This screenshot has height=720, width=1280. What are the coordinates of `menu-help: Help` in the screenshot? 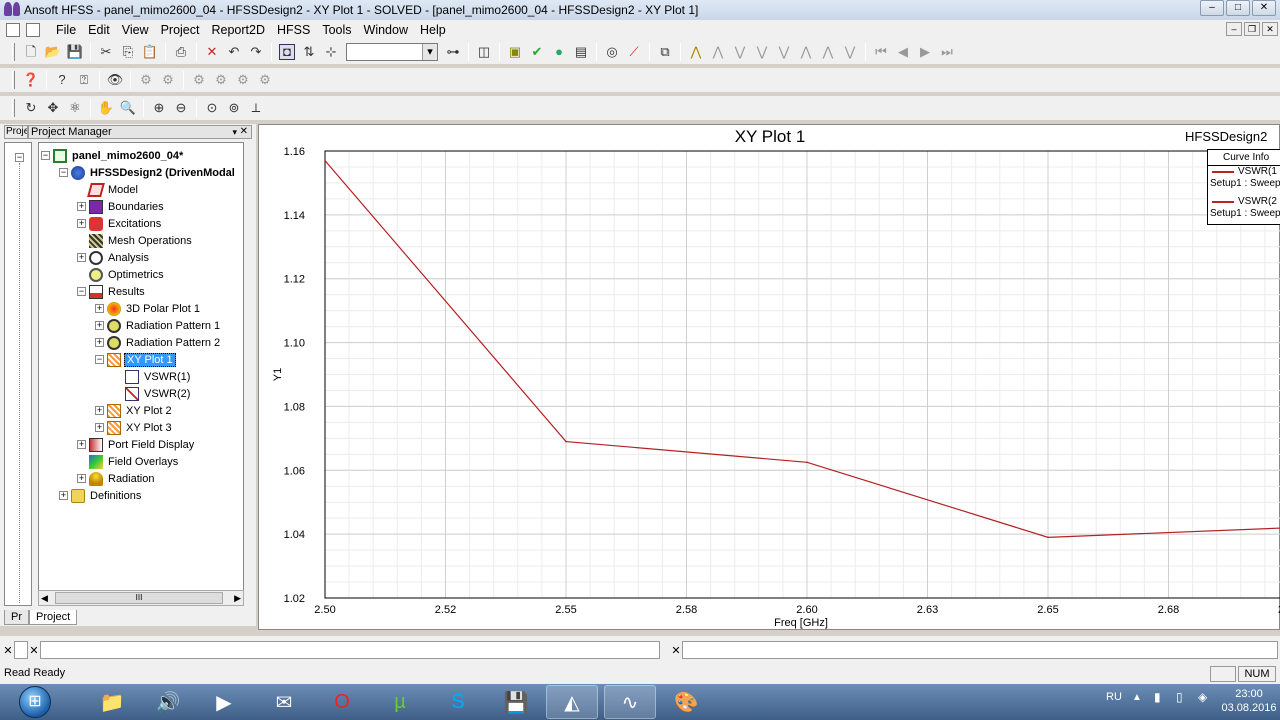 It's located at (433, 30).